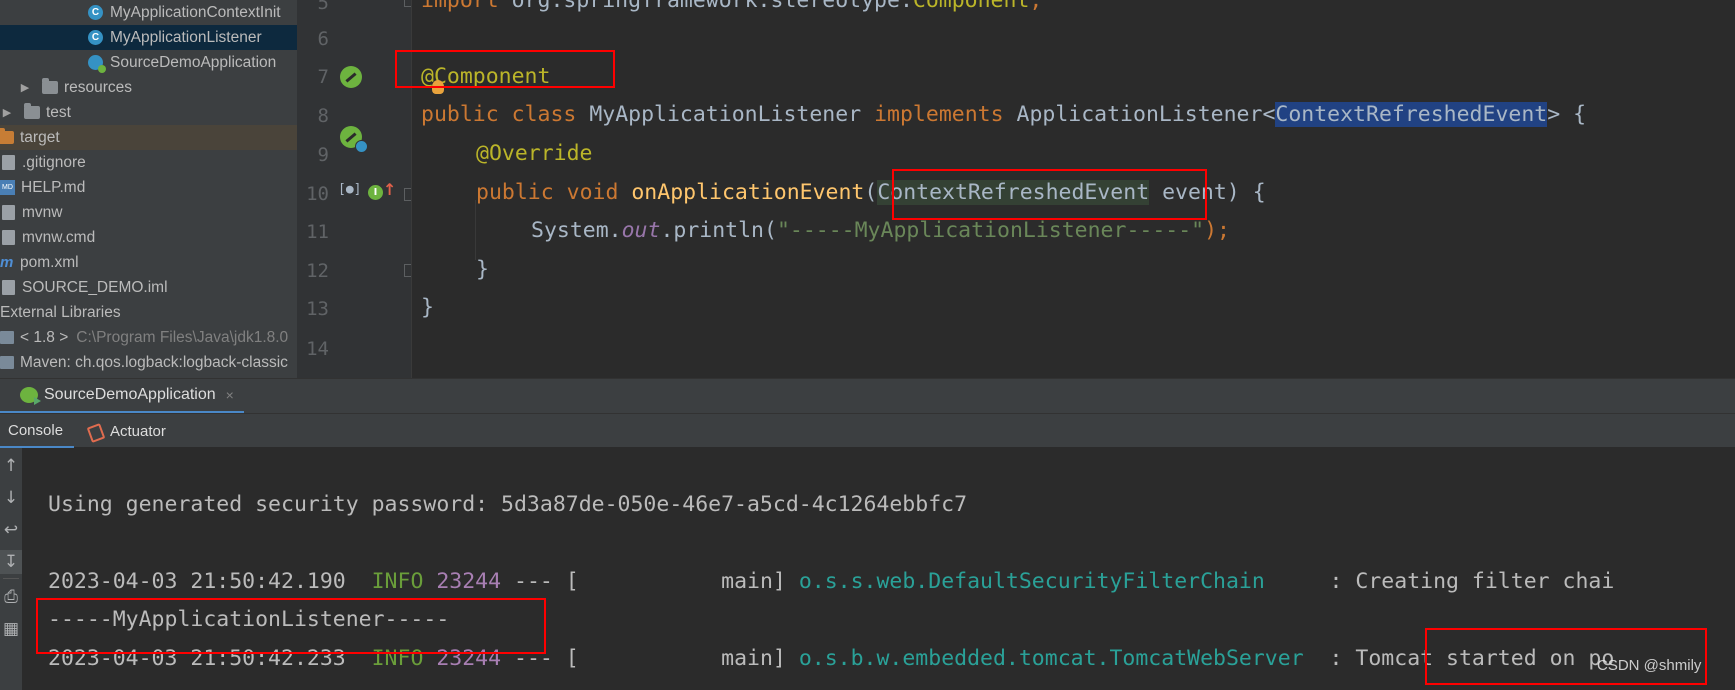 The image size is (1735, 690). What do you see at coordinates (148, 187) in the screenshot?
I see `tree-item-help-md: MD HELP.md` at bounding box center [148, 187].